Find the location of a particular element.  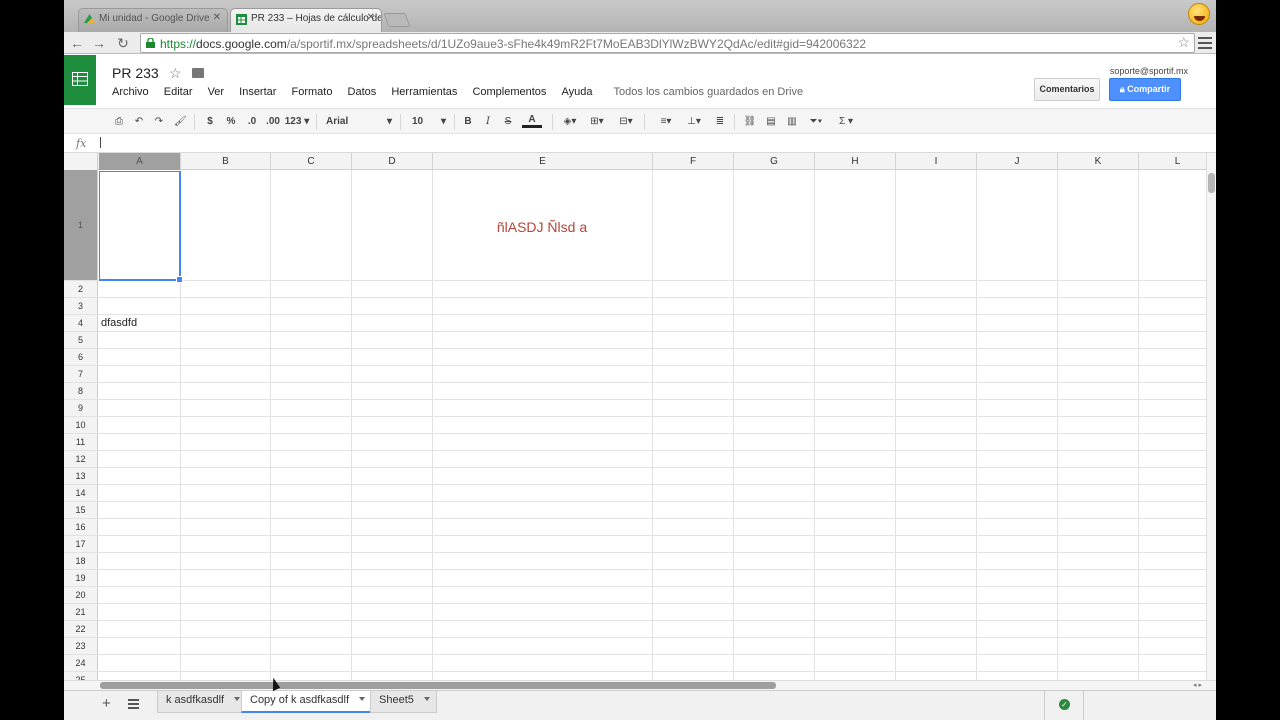

close-icon: ✕ is located at coordinates (371, 17).